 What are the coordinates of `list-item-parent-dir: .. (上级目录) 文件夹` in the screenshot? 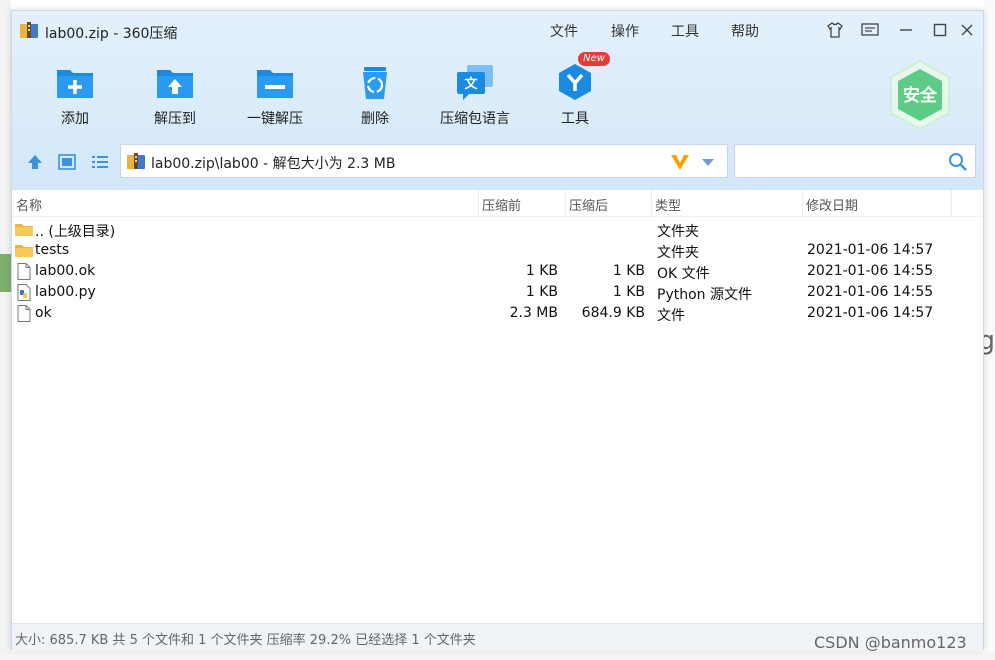 It's located at (497, 229).